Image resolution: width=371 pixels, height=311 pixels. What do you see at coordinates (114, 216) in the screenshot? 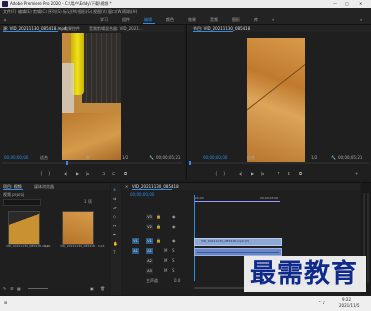
I see `razor-tool-icon: ◇` at bounding box center [114, 216].